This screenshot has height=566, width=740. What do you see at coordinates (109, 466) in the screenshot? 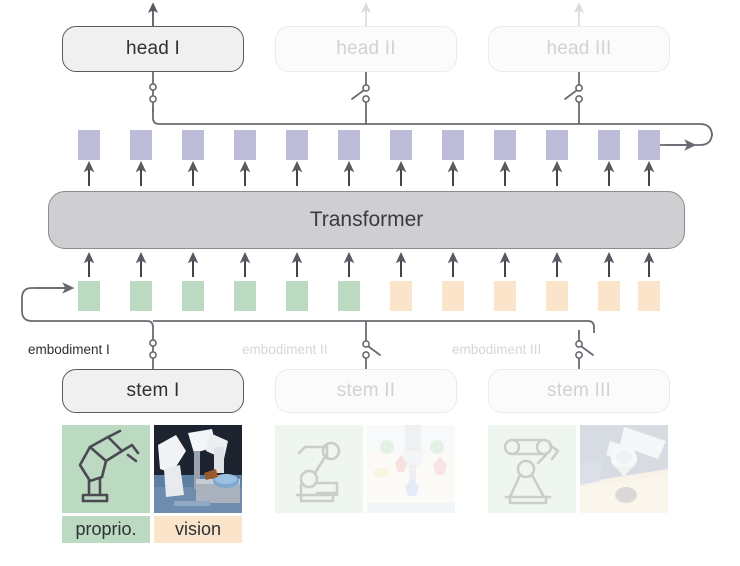
I see `robot-arm-icon` at bounding box center [109, 466].